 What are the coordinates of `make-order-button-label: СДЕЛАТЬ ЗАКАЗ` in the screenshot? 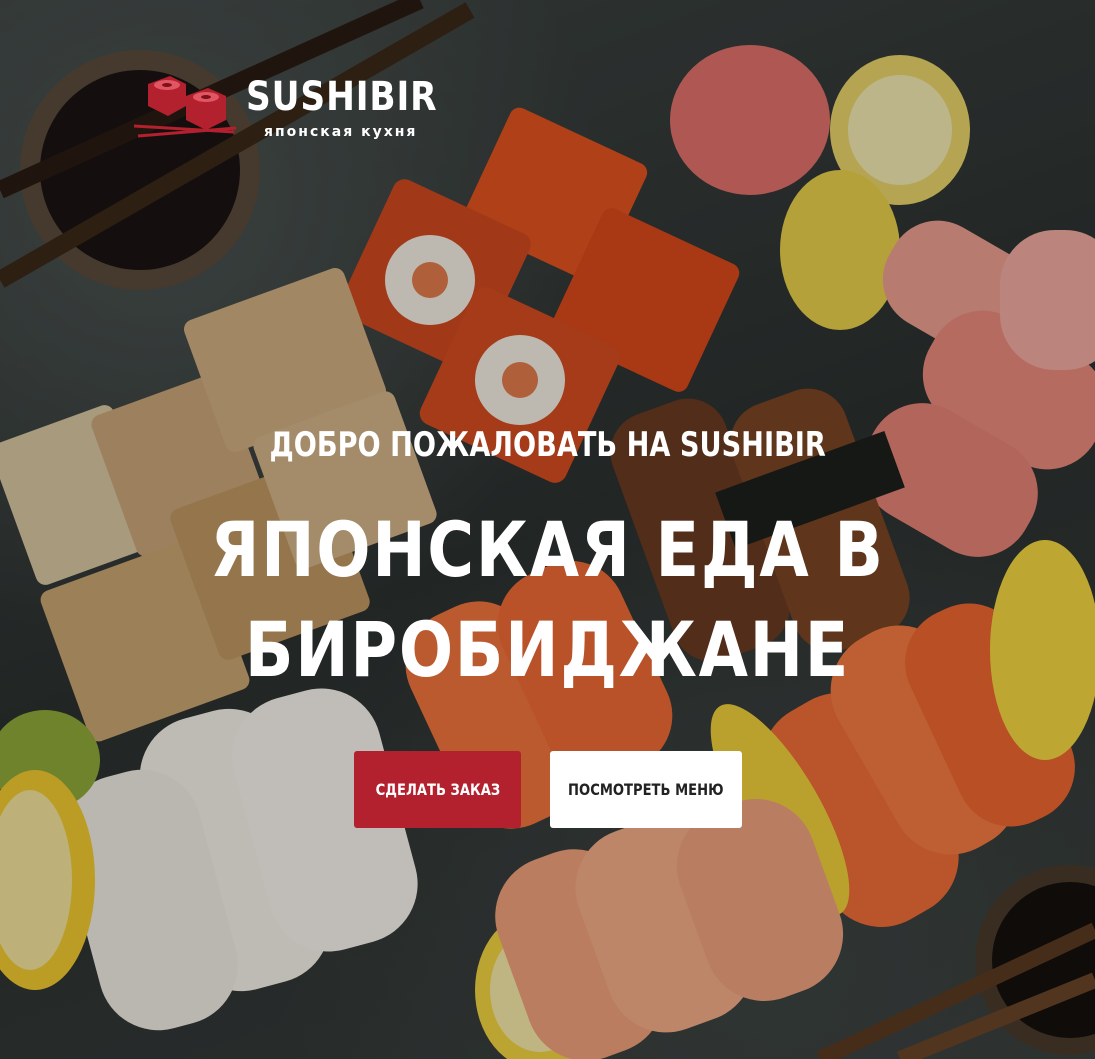 It's located at (437, 789).